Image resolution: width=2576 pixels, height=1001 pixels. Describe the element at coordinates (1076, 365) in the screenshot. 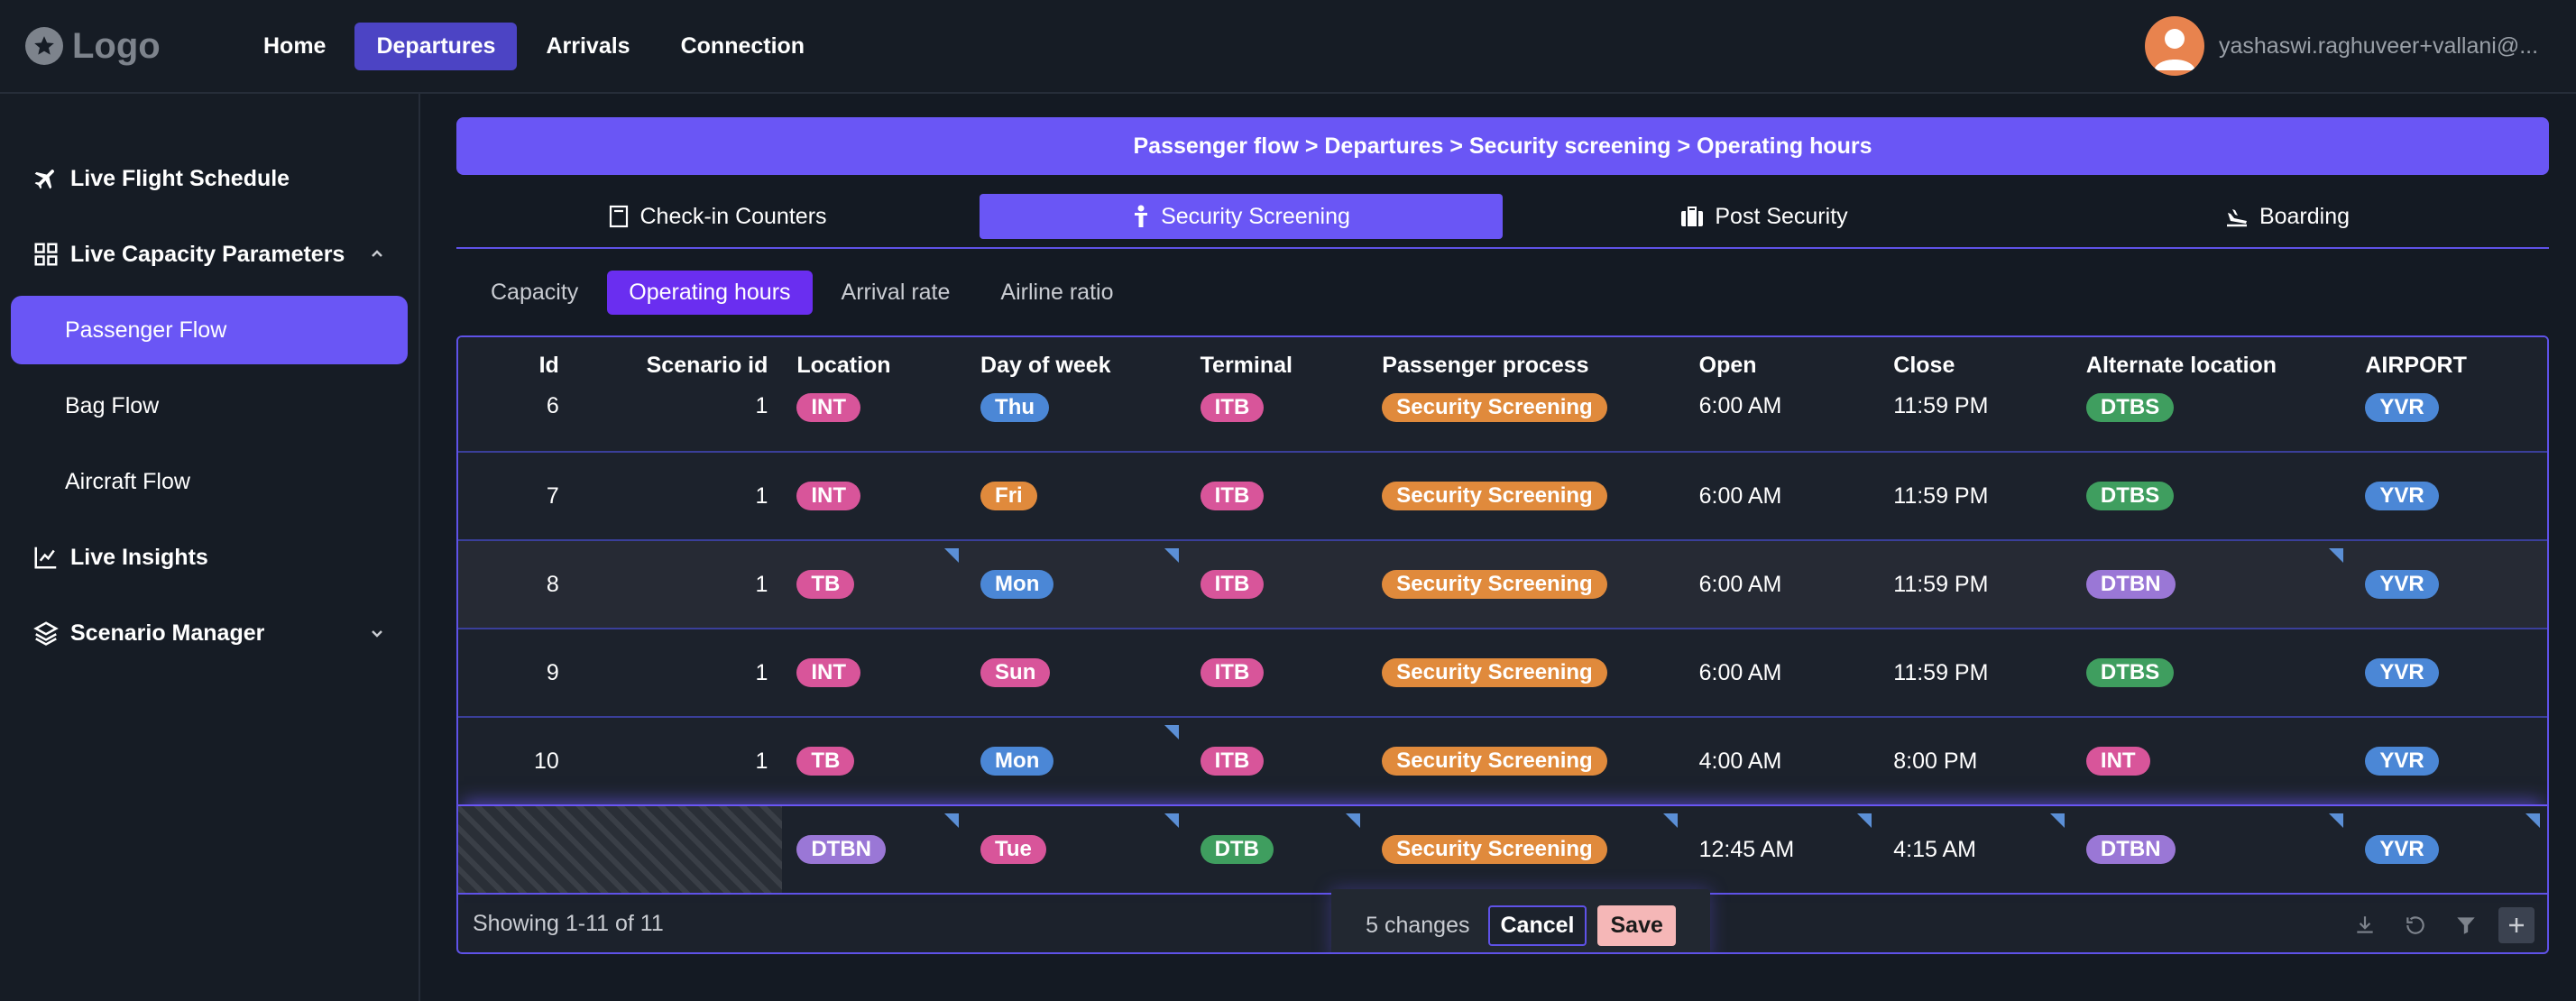

I see `column-header-day-of-week: Day of week` at that location.